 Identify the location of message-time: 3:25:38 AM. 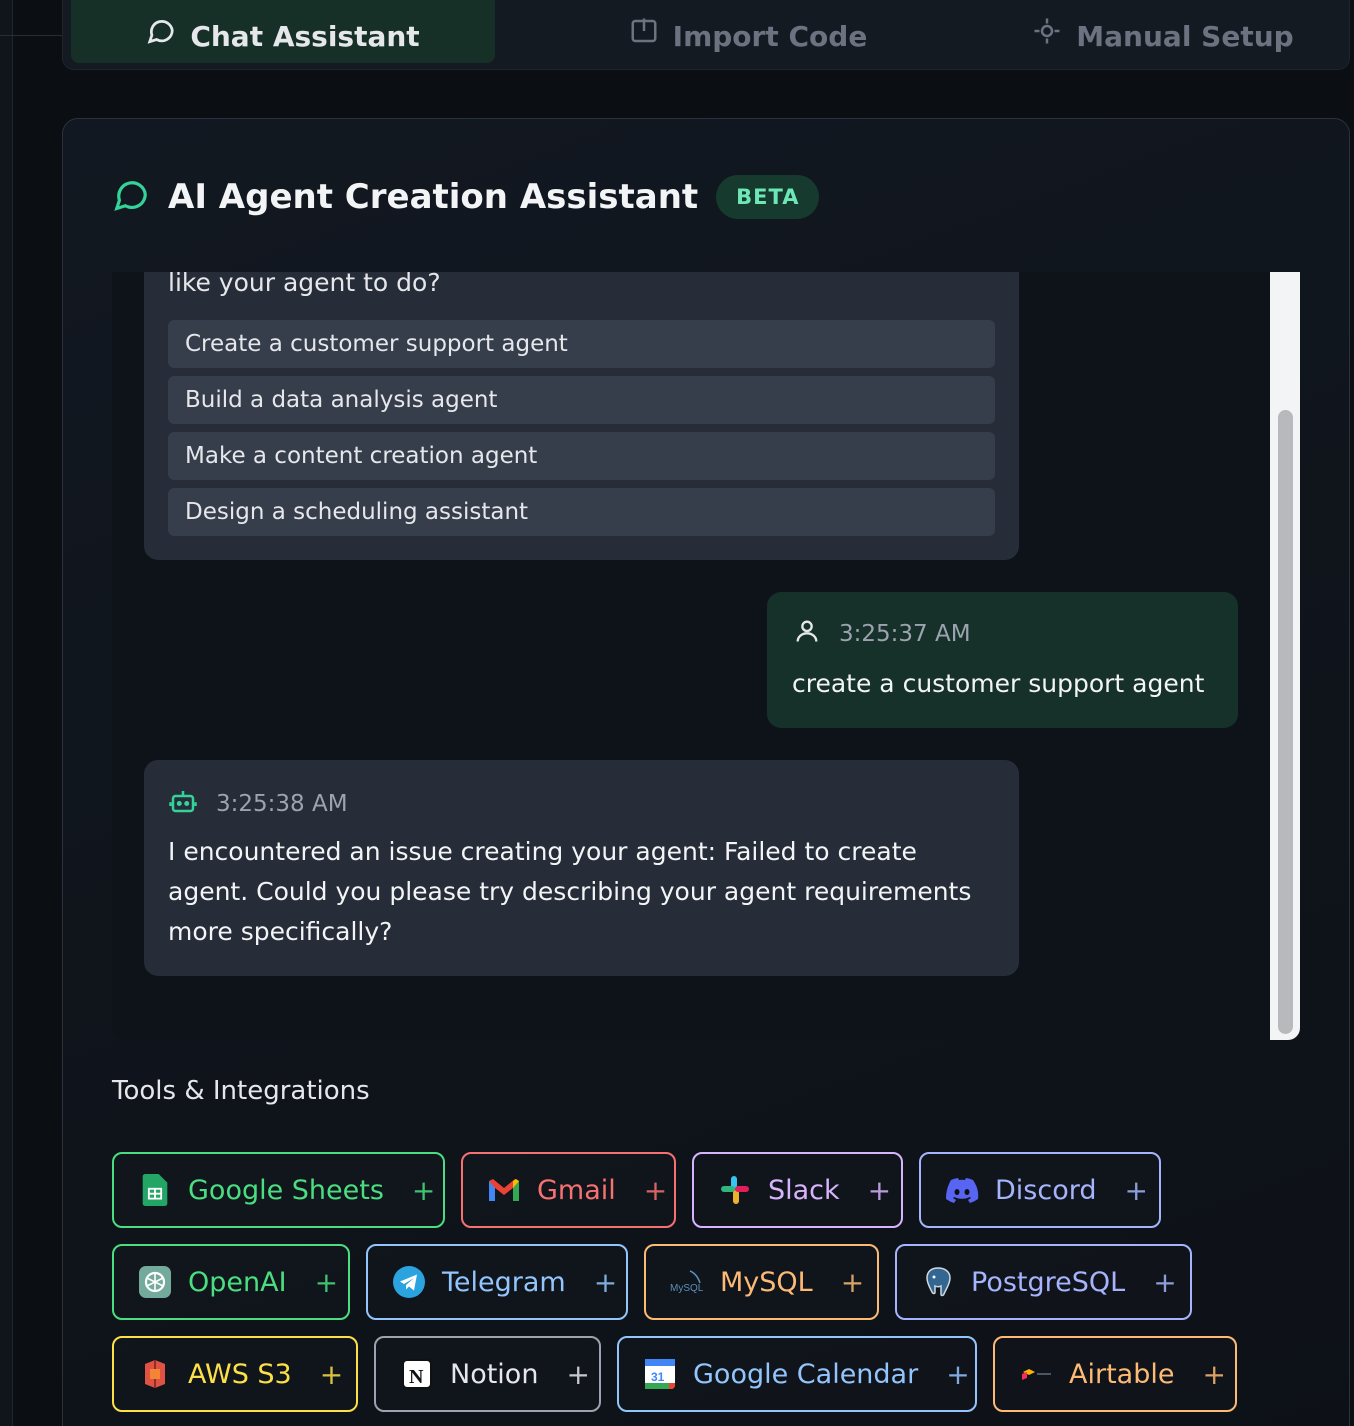
(282, 804).